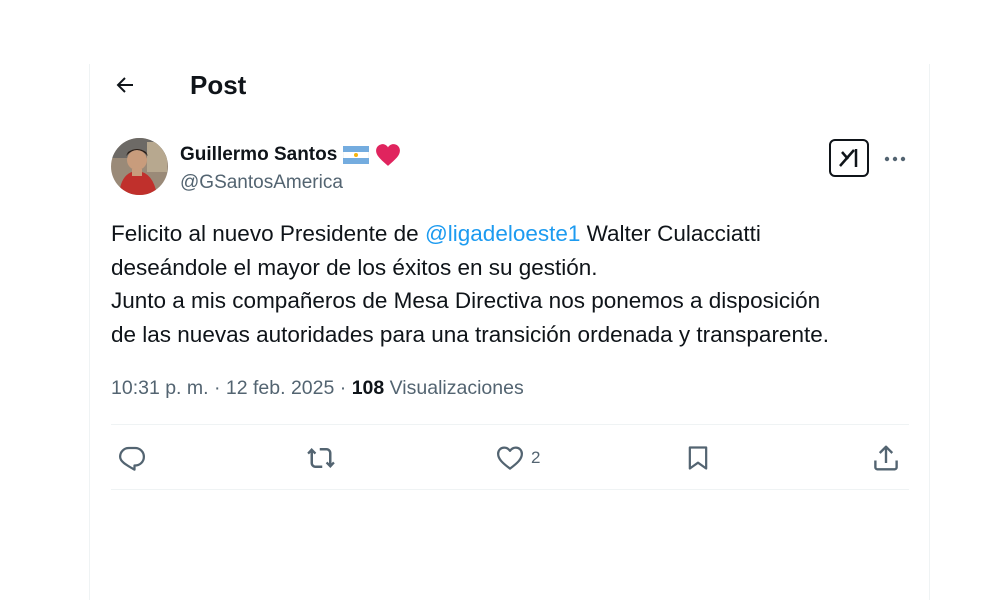  I want to click on heart-outline-icon, so click(510, 458).